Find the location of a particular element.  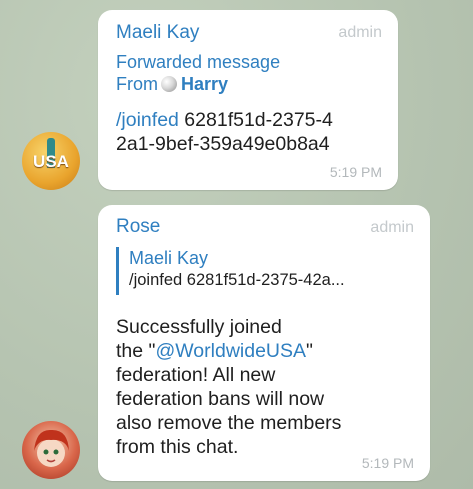

from-prefix: From is located at coordinates (137, 84).